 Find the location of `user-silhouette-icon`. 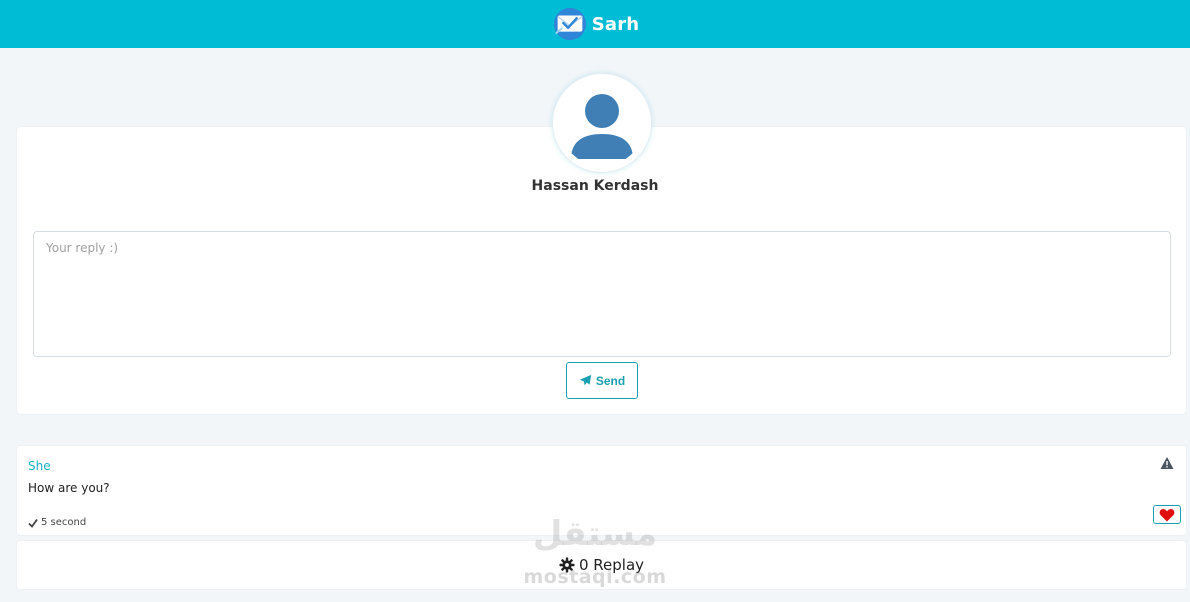

user-silhouette-icon is located at coordinates (602, 126).